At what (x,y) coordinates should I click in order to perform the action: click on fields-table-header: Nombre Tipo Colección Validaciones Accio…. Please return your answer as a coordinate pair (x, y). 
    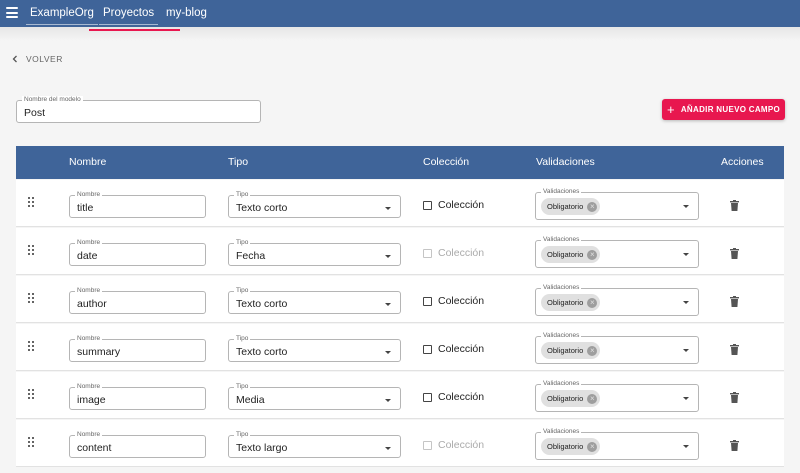
    Looking at the image, I should click on (400, 162).